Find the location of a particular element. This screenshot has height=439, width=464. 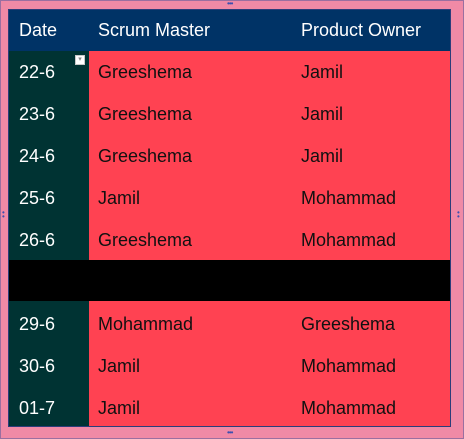

dropdown-filter-icon: ▾ is located at coordinates (80, 60).